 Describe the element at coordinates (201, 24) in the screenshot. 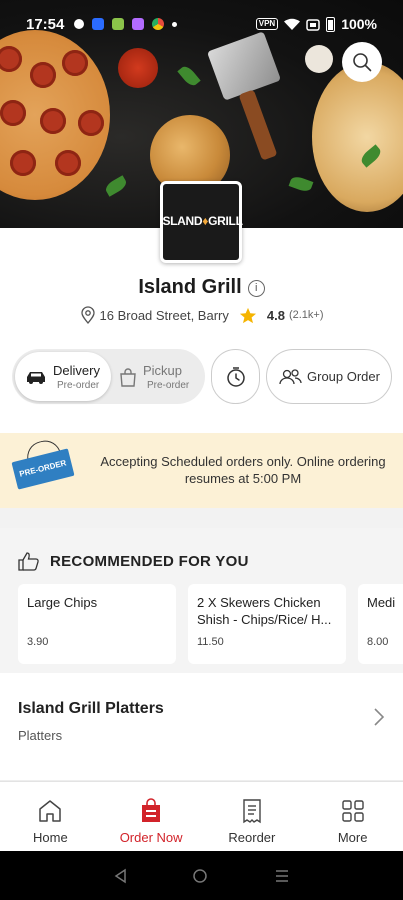

I see `status-bar: 17:54 VPN 100%` at that location.